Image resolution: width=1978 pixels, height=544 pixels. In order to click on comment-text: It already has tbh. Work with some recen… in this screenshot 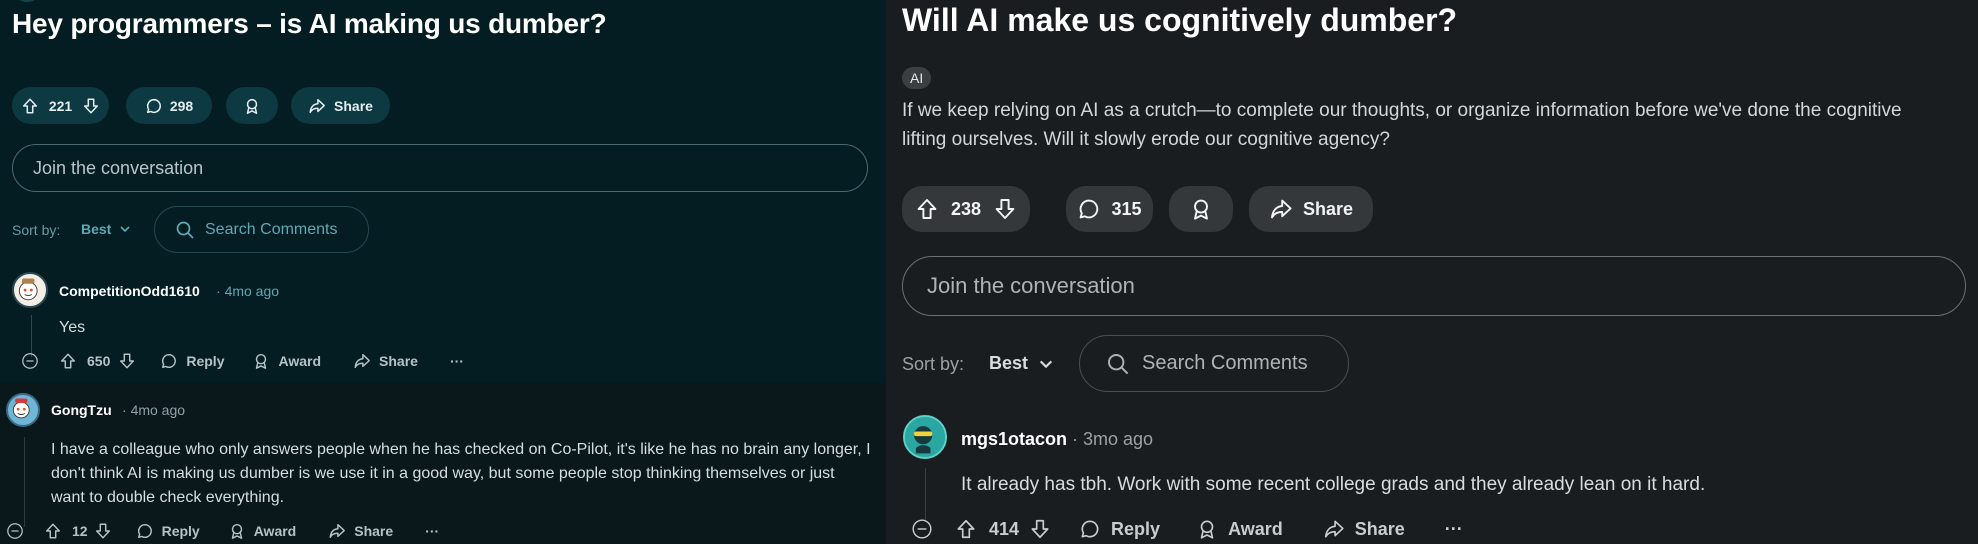, I will do `click(1333, 484)`.